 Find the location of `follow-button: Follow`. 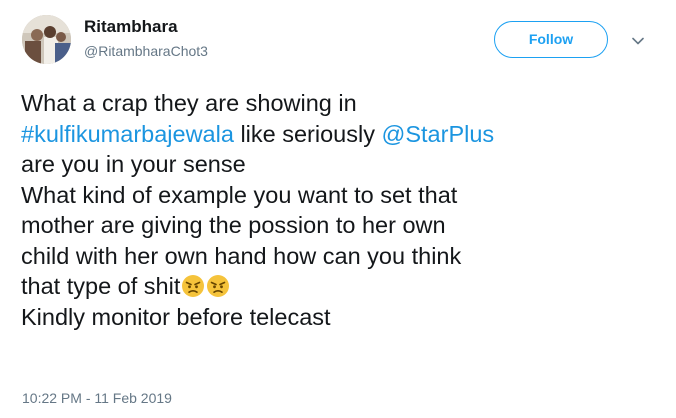

follow-button: Follow is located at coordinates (551, 39).